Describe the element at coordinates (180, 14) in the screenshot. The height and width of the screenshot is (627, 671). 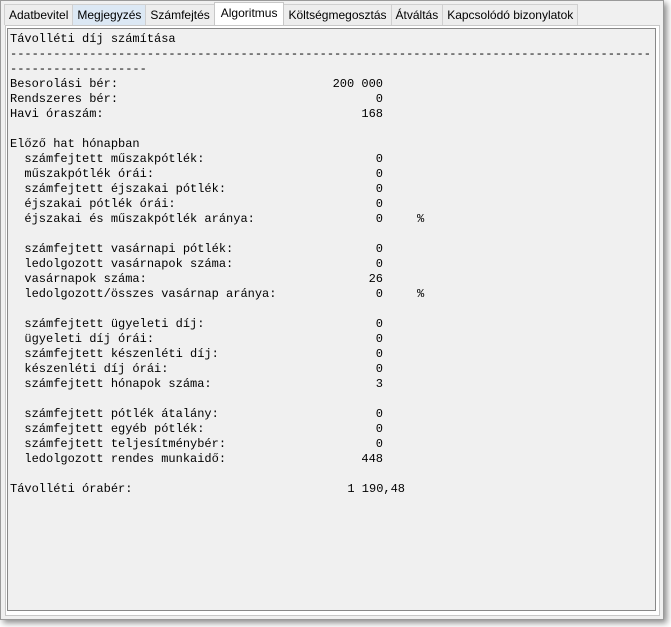
I see `tab-számfejtés: Számfejtés` at that location.